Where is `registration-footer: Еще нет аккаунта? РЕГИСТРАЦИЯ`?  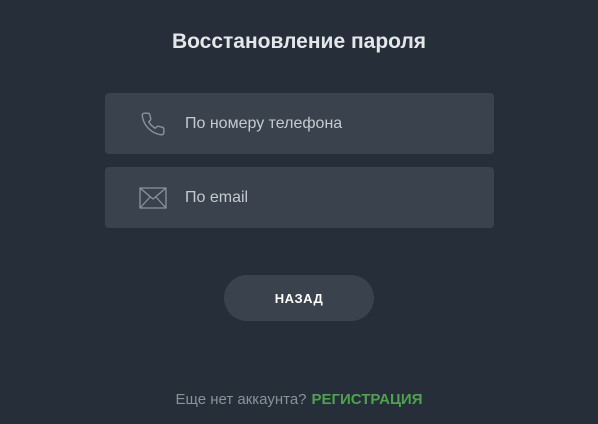 registration-footer: Еще нет аккаунта? РЕГИСТРАЦИЯ is located at coordinates (299, 400).